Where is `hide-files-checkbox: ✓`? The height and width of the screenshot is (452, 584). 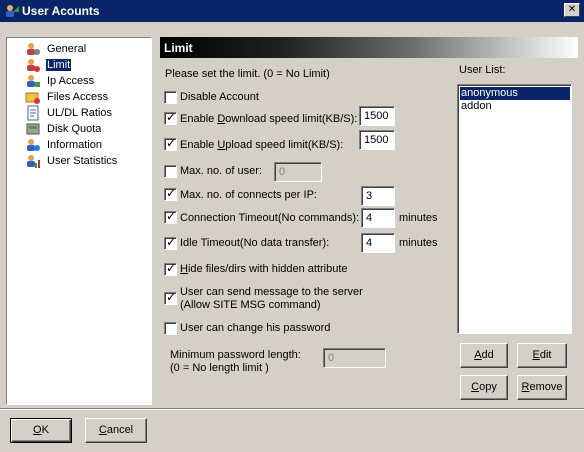 hide-files-checkbox: ✓ is located at coordinates (170, 268).